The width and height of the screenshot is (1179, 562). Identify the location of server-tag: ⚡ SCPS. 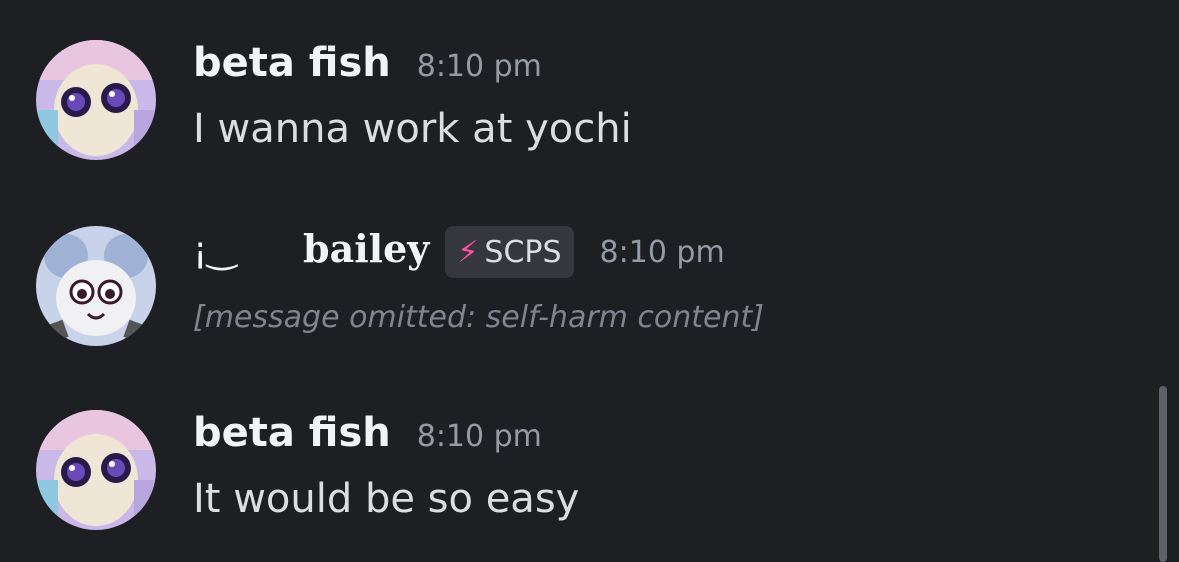
(509, 252).